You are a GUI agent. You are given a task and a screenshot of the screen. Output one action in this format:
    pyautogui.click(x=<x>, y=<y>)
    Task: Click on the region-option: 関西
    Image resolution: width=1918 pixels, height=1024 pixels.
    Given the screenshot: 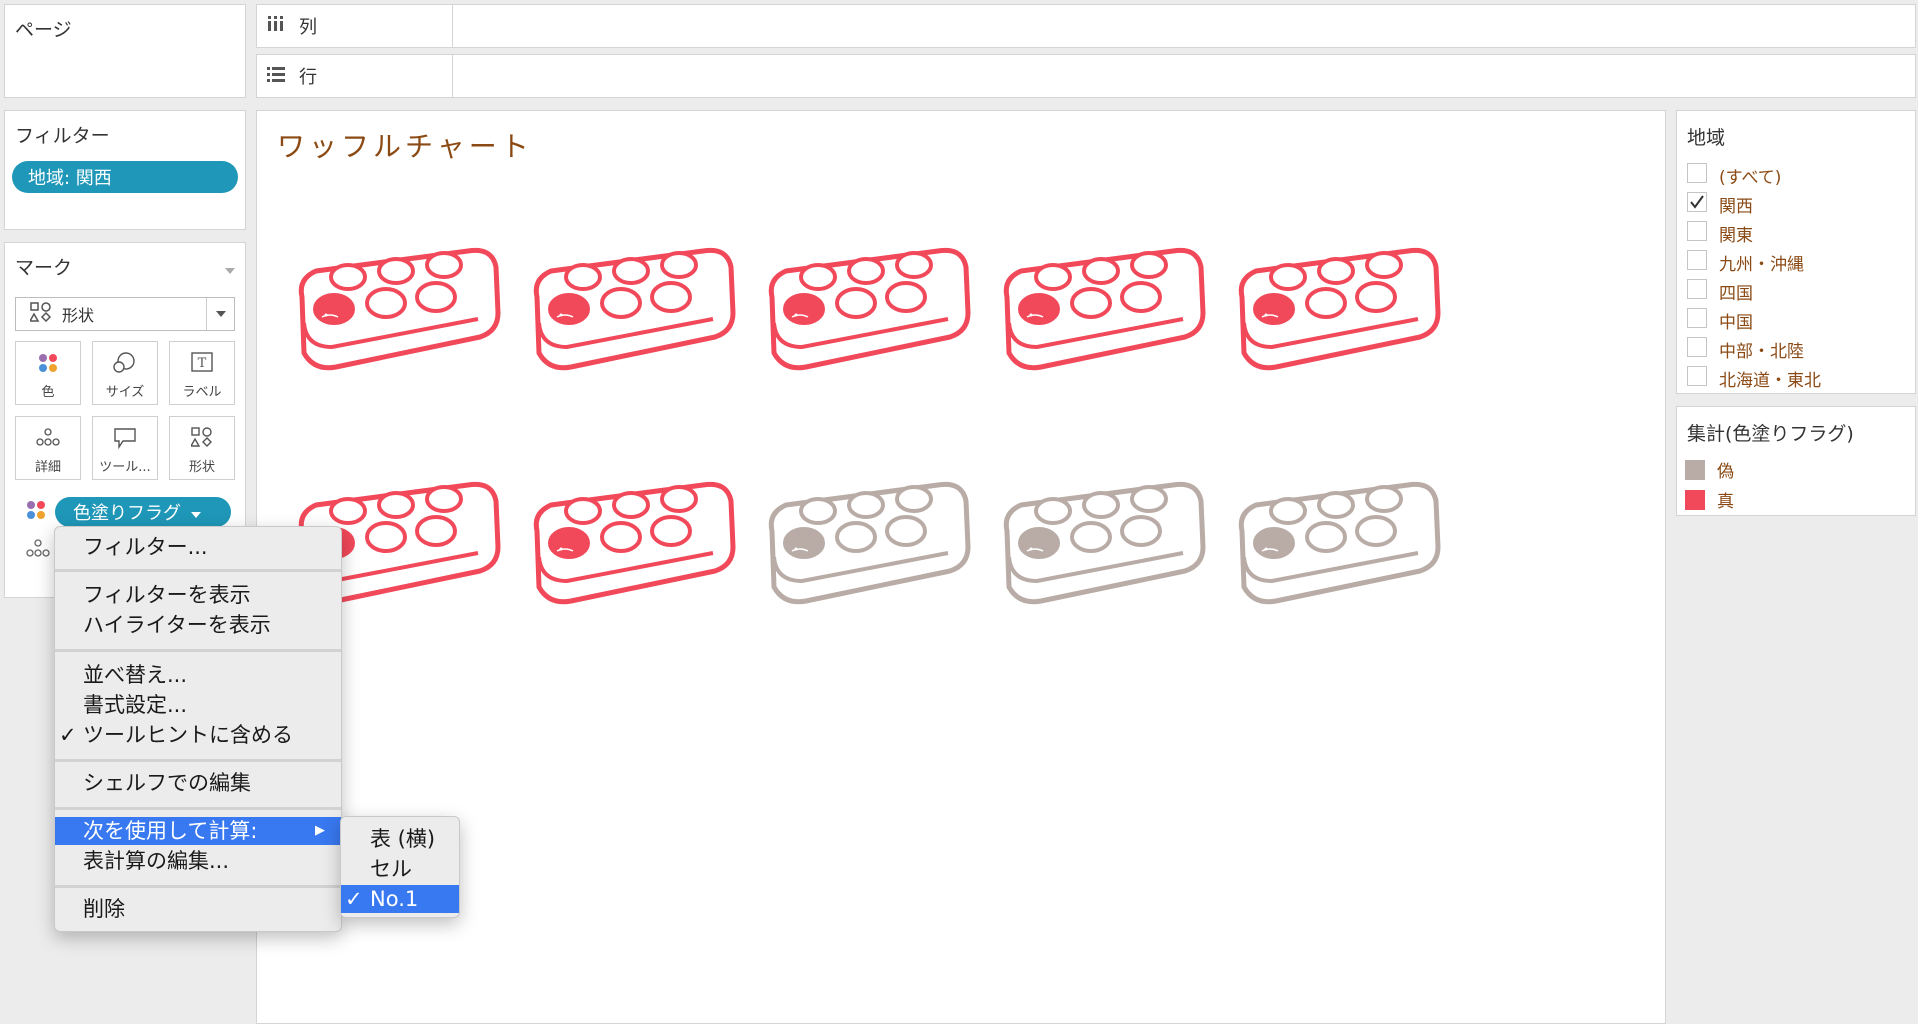 What is the action you would take?
    pyautogui.click(x=1797, y=204)
    